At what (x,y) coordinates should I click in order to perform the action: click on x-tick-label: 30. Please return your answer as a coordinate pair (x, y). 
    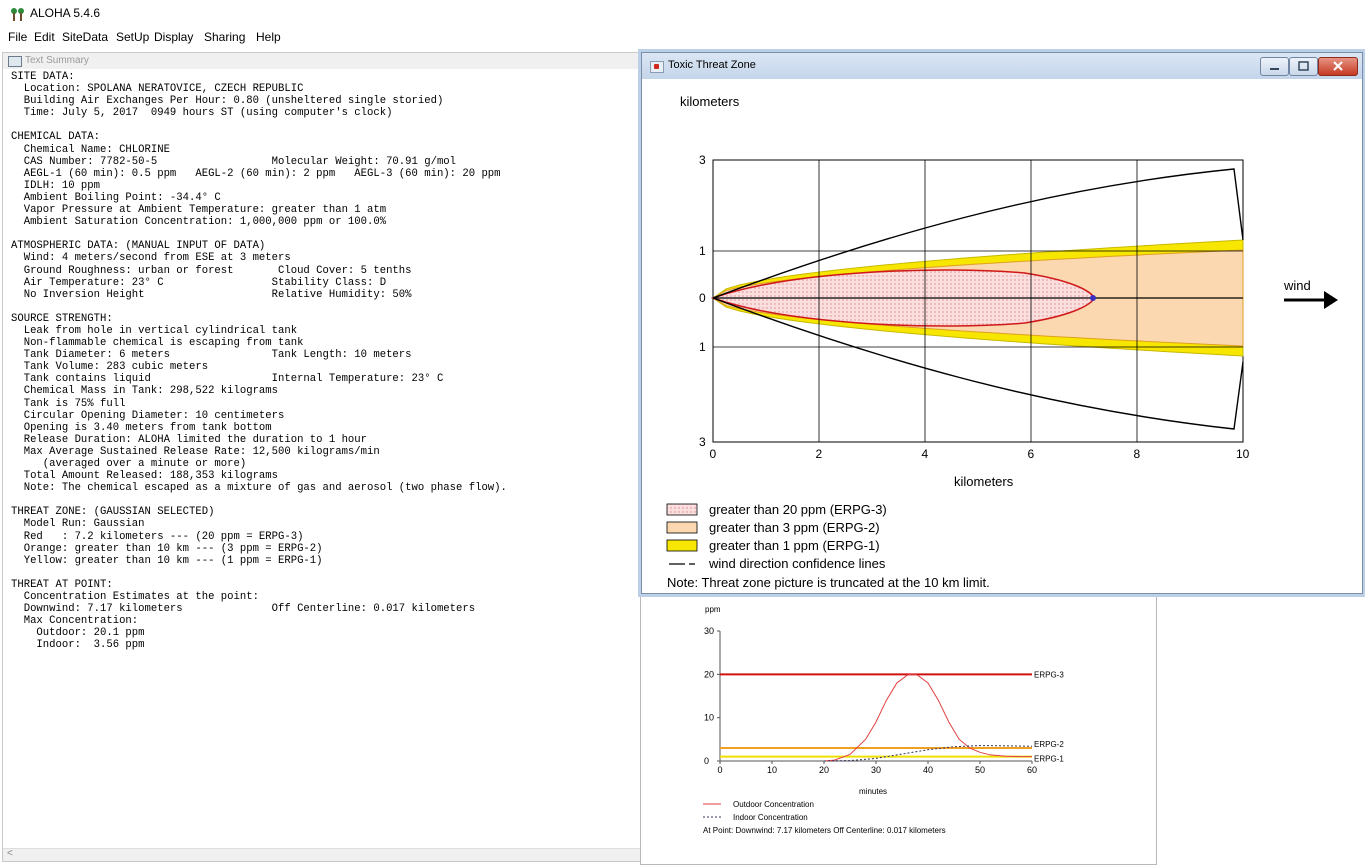
    Looking at the image, I should click on (876, 770).